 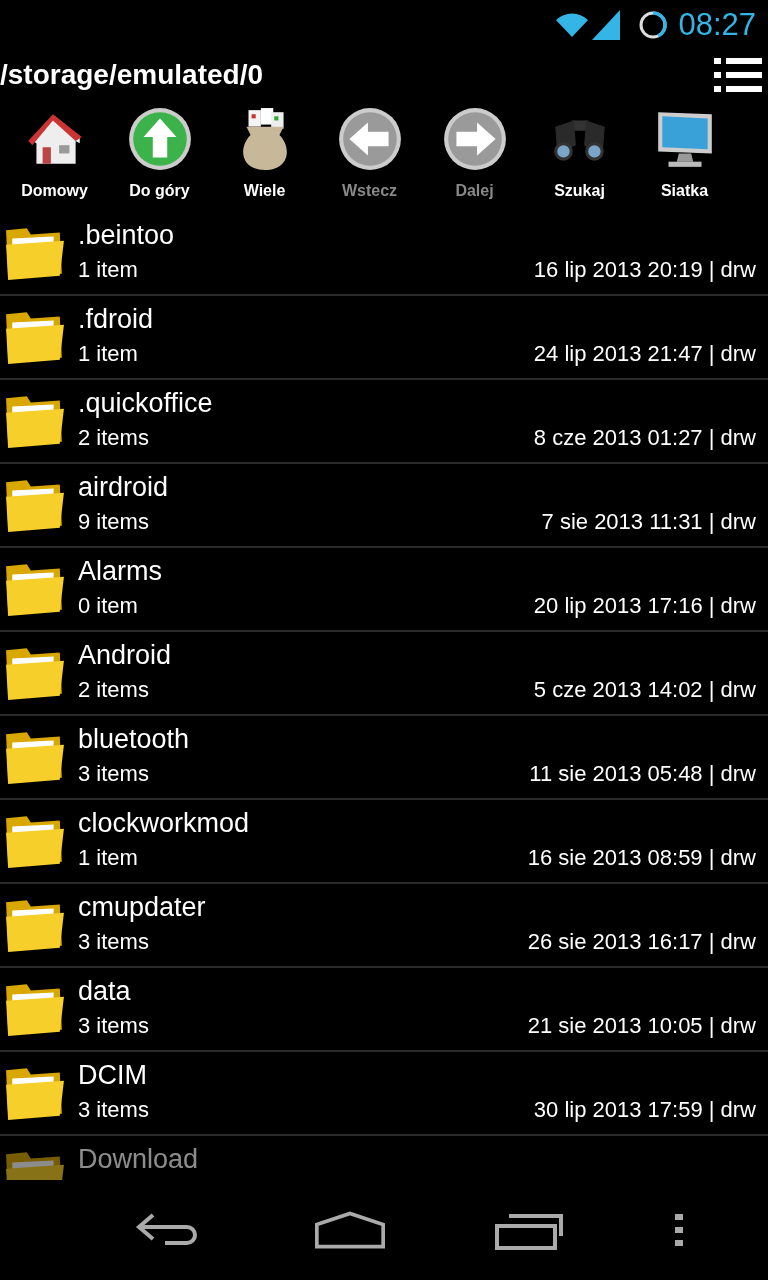 I want to click on current-path: /storage/emulated/0, so click(x=131, y=75).